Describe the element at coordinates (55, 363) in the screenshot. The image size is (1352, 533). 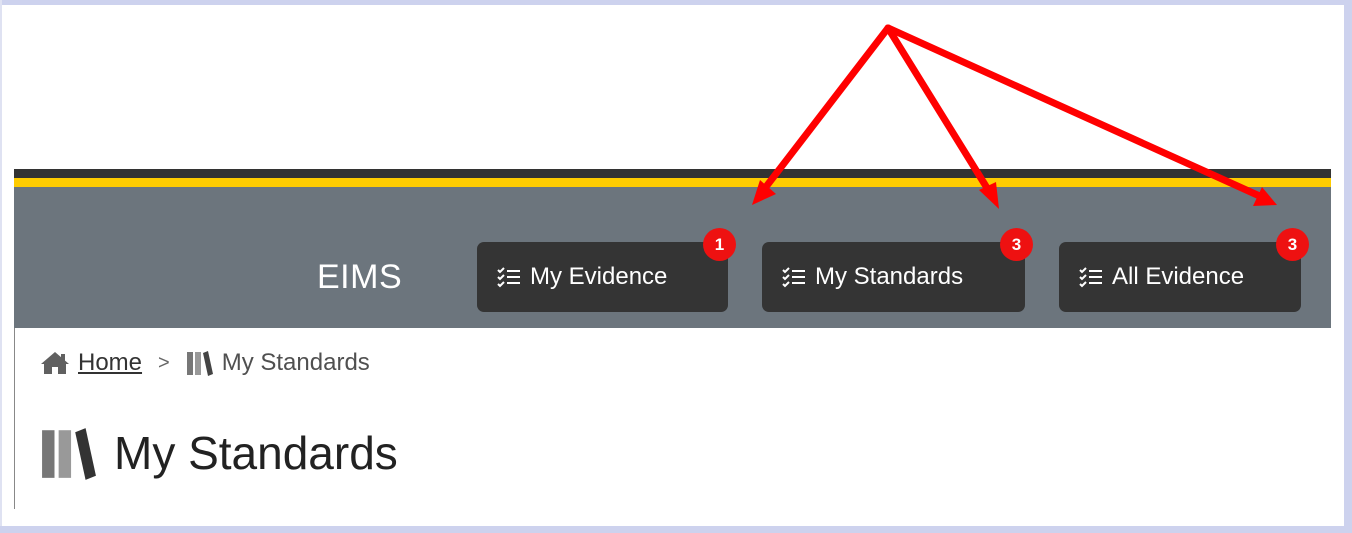
I see `home-icon` at that location.